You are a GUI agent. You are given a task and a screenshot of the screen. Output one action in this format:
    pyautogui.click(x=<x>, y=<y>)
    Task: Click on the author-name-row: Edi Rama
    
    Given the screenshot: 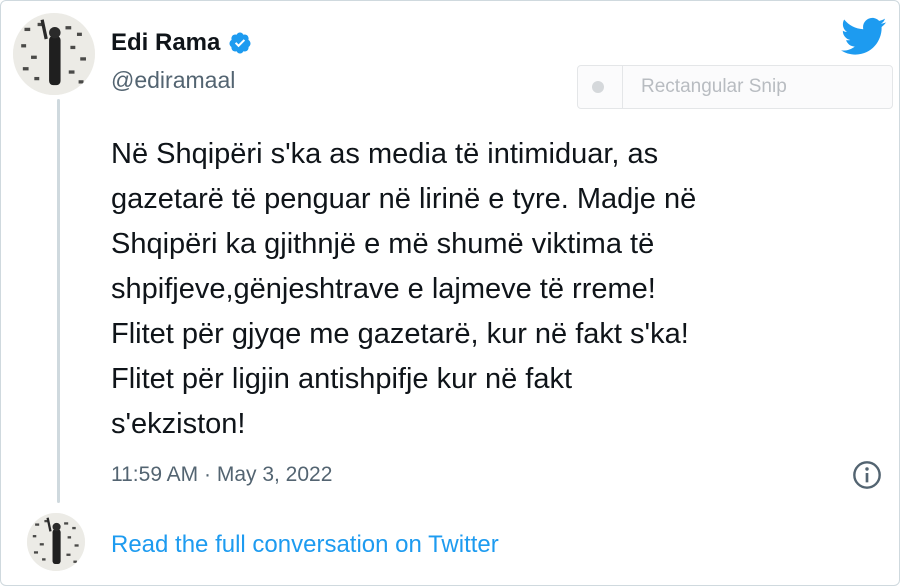 What is the action you would take?
    pyautogui.click(x=181, y=43)
    